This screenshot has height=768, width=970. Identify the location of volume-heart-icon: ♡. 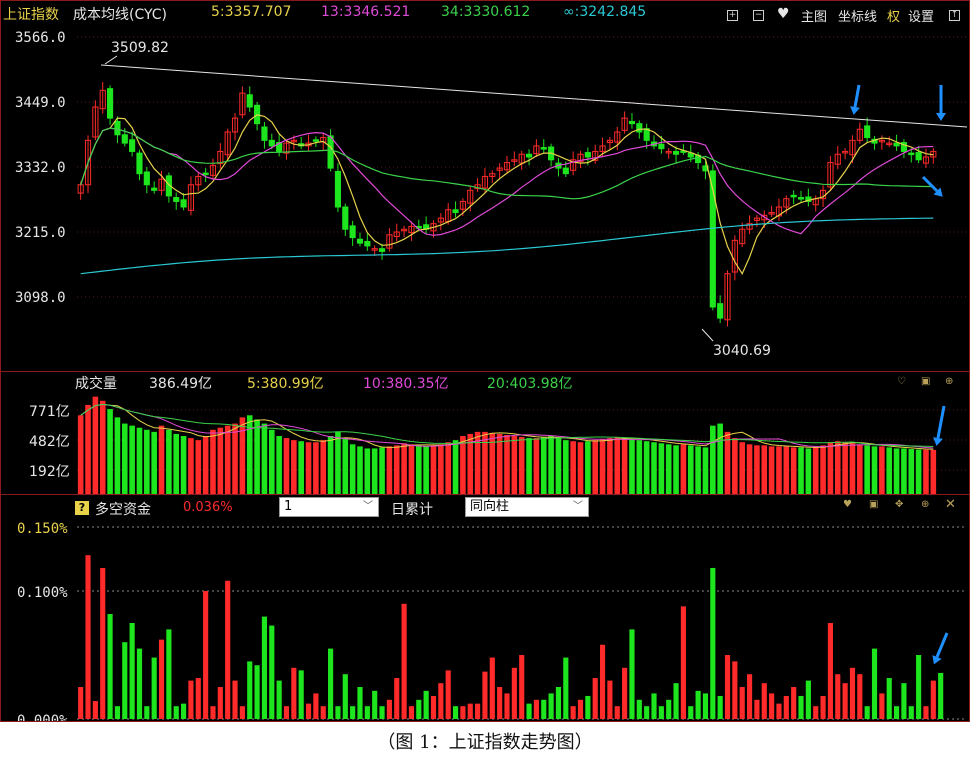
(901, 381).